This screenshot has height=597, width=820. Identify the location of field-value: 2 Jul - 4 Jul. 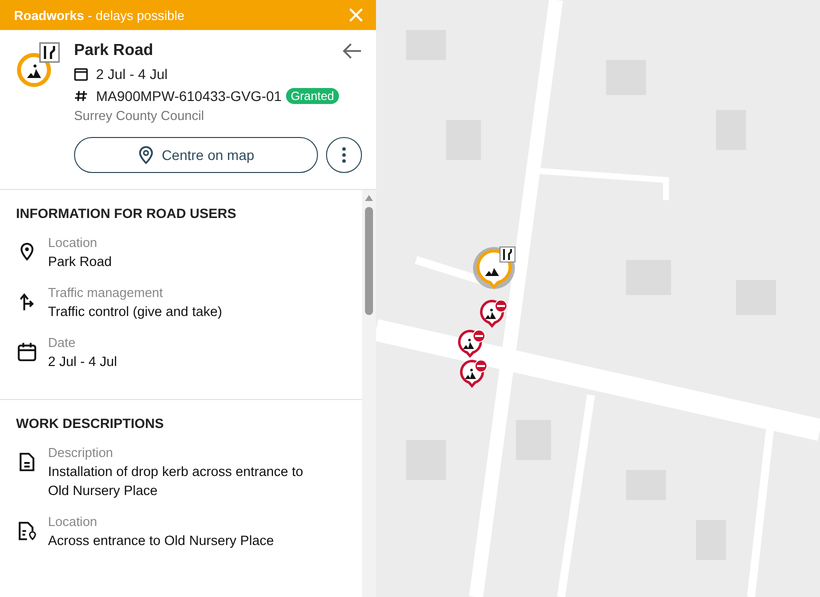
(83, 362).